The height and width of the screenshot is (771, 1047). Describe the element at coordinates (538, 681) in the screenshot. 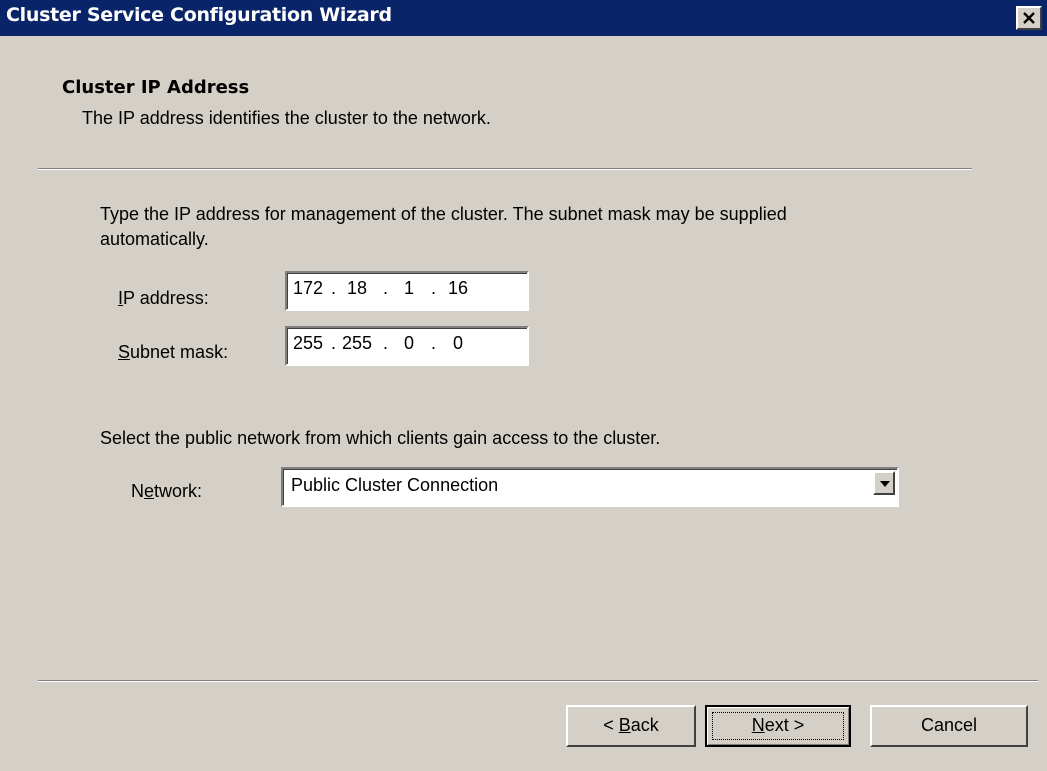

I see `footer-divider` at that location.